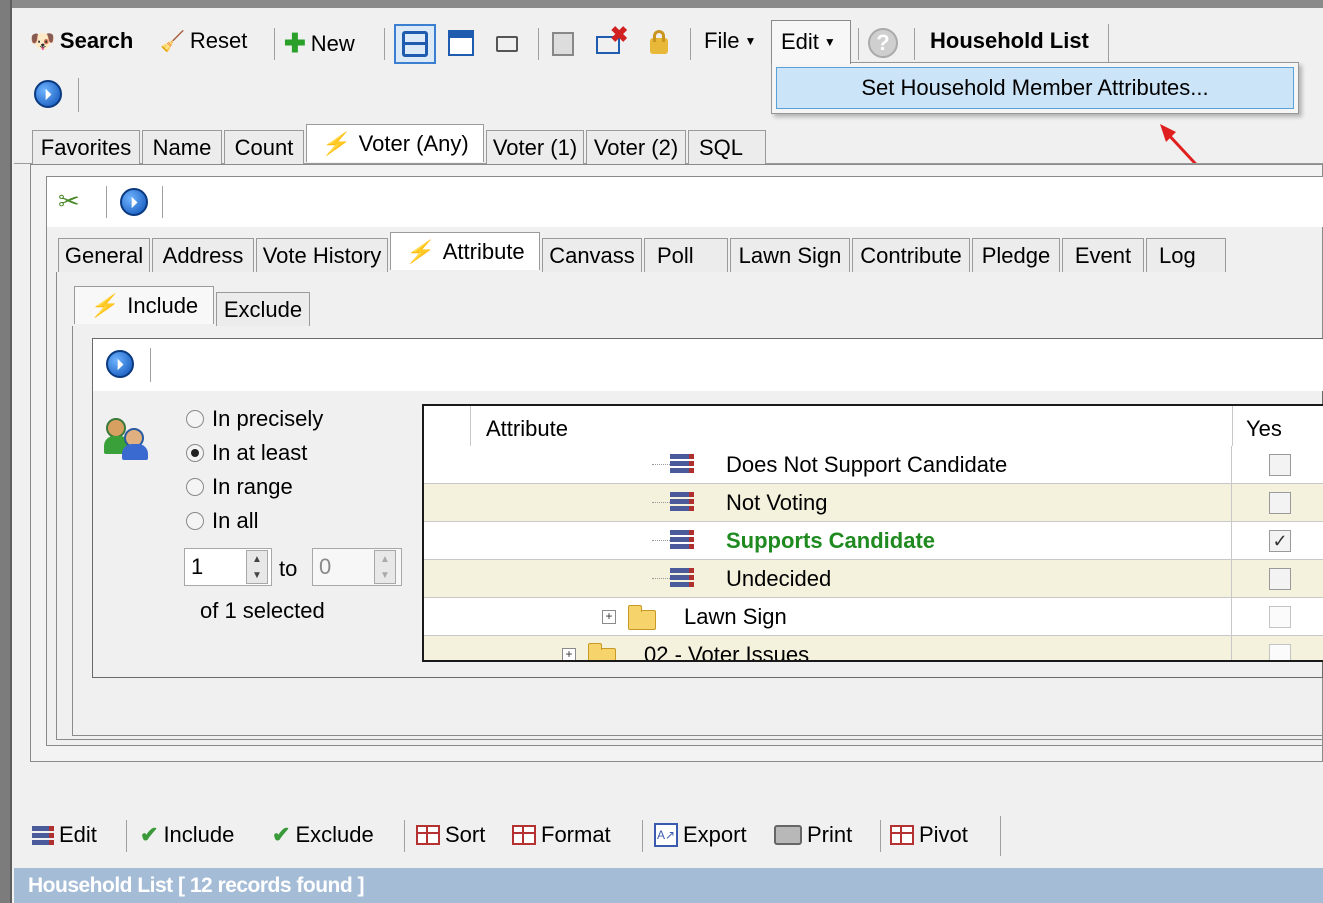 The width and height of the screenshot is (1323, 903). What do you see at coordinates (187, 835) in the screenshot?
I see `include-button: ✔ Include` at bounding box center [187, 835].